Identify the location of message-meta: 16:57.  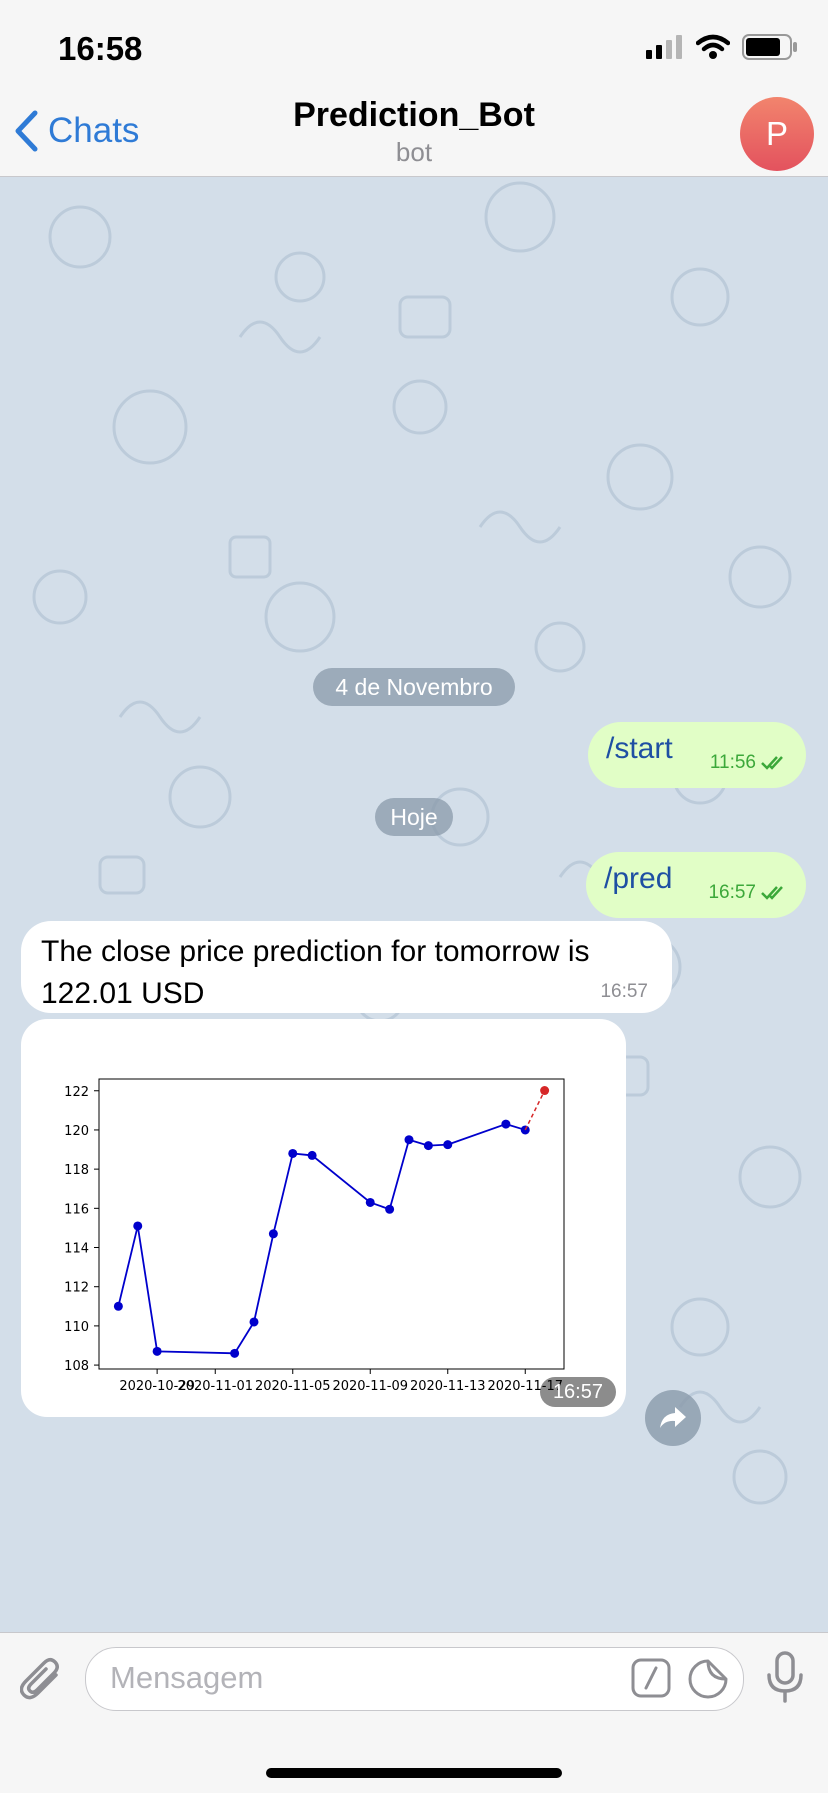
(748, 893).